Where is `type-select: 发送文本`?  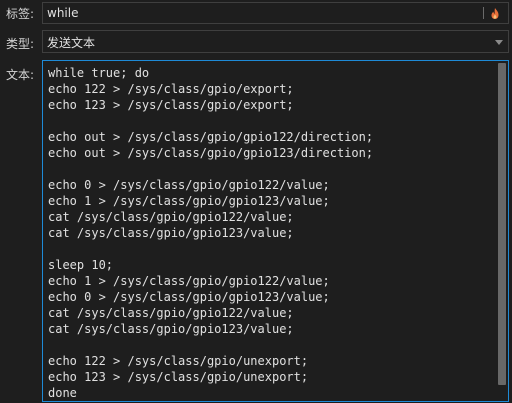
type-select: 发送文本 is located at coordinates (275, 41).